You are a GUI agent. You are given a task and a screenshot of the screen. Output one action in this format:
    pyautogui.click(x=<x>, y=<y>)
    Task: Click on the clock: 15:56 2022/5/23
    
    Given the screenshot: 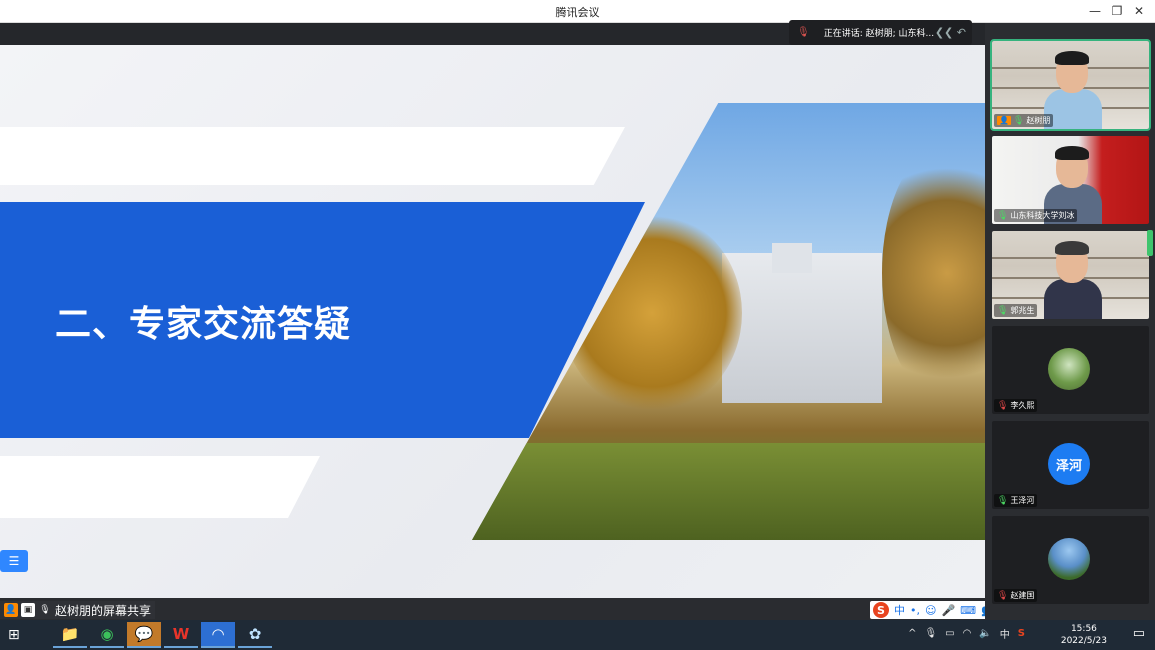 What is the action you would take?
    pyautogui.click(x=1084, y=635)
    